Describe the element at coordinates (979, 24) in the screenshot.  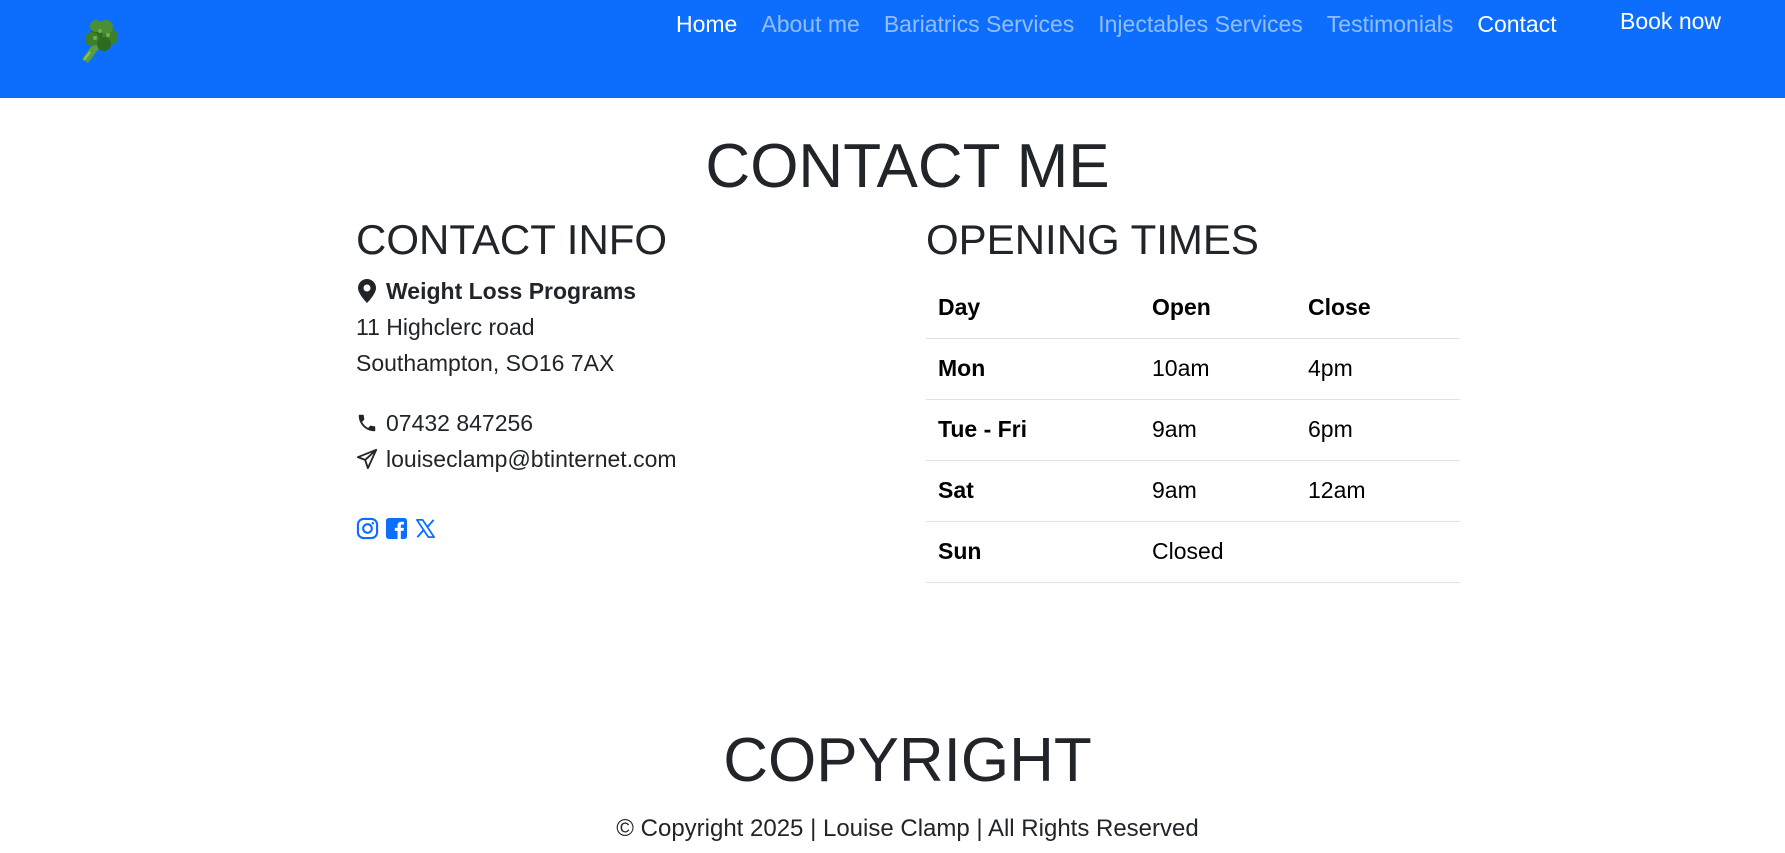
I see `nav-link-bariatrics: Bariatrics Services` at that location.